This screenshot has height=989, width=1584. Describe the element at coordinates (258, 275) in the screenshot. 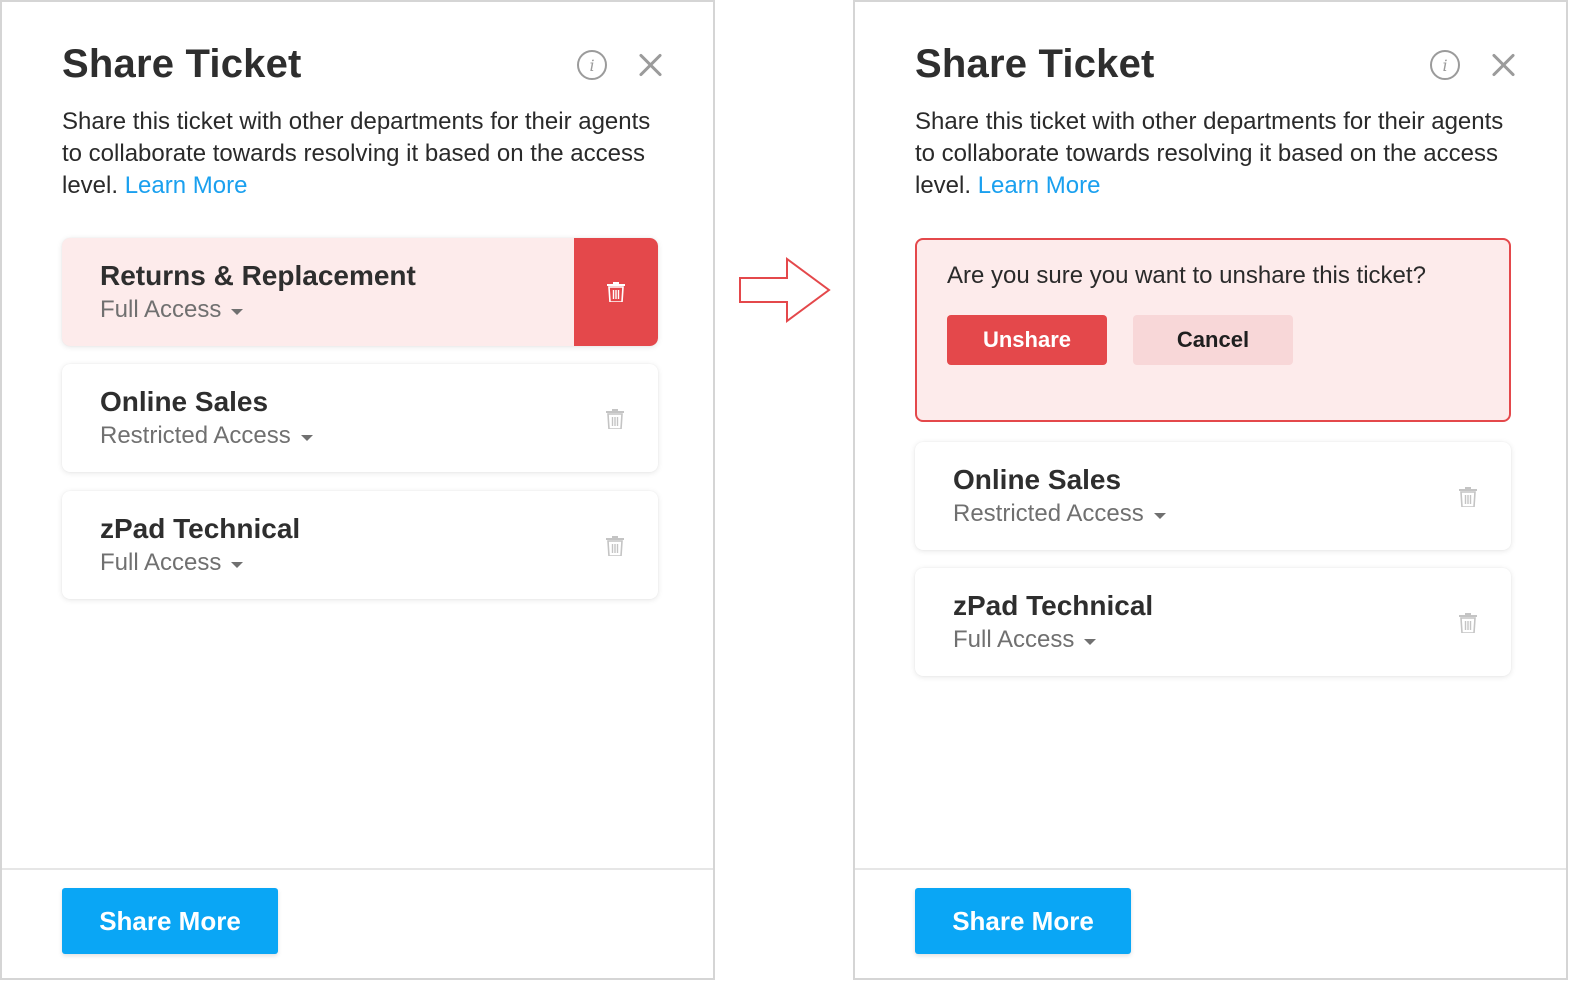

I see `department-name: Returns & Replacement` at that location.